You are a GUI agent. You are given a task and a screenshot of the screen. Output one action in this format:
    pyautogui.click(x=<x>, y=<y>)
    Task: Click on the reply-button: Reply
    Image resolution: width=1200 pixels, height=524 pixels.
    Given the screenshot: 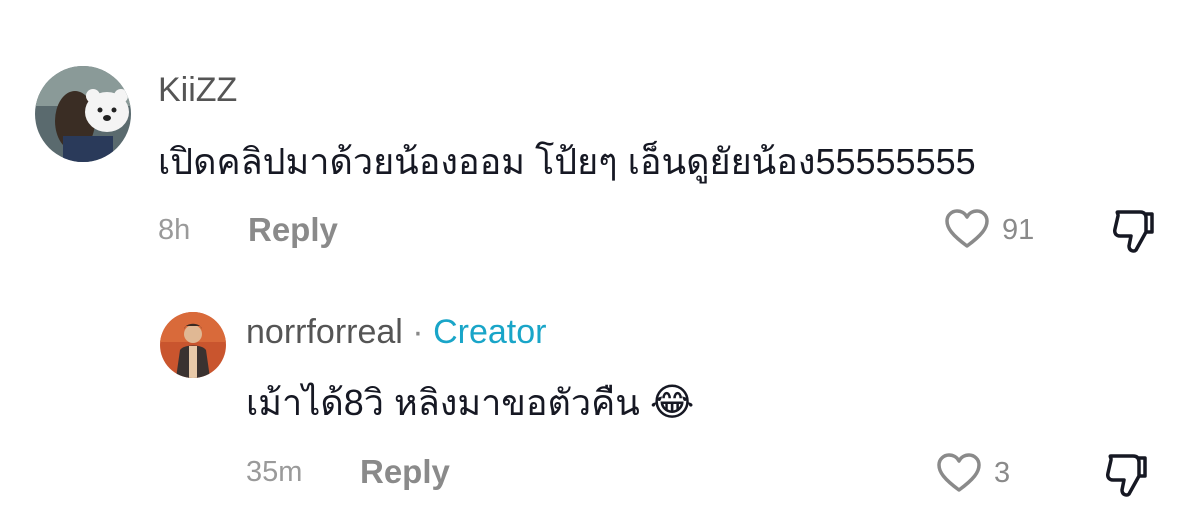 What is the action you would take?
    pyautogui.click(x=405, y=472)
    